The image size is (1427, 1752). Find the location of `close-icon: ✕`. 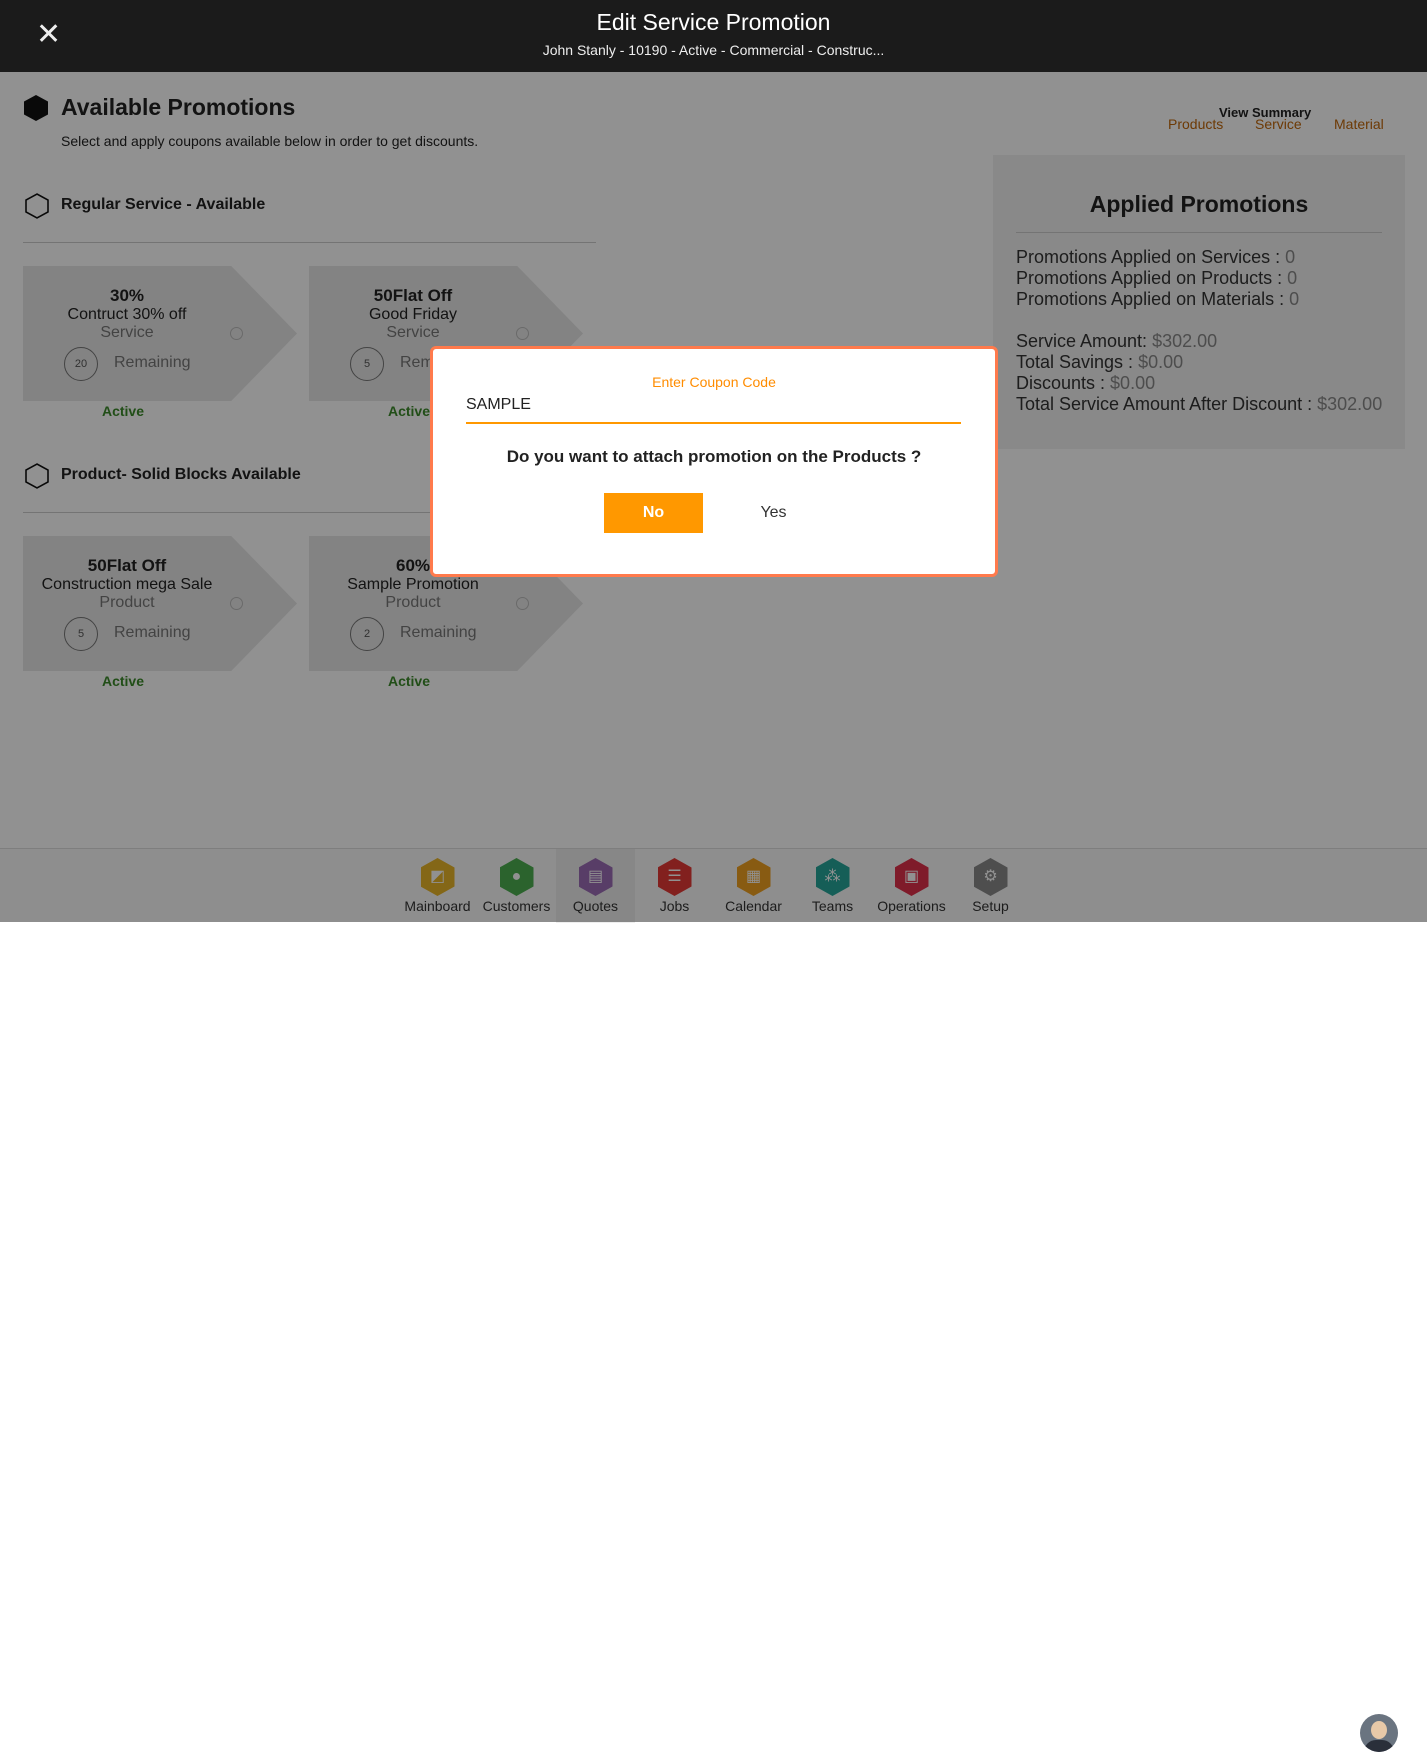

close-icon: ✕ is located at coordinates (48, 35).